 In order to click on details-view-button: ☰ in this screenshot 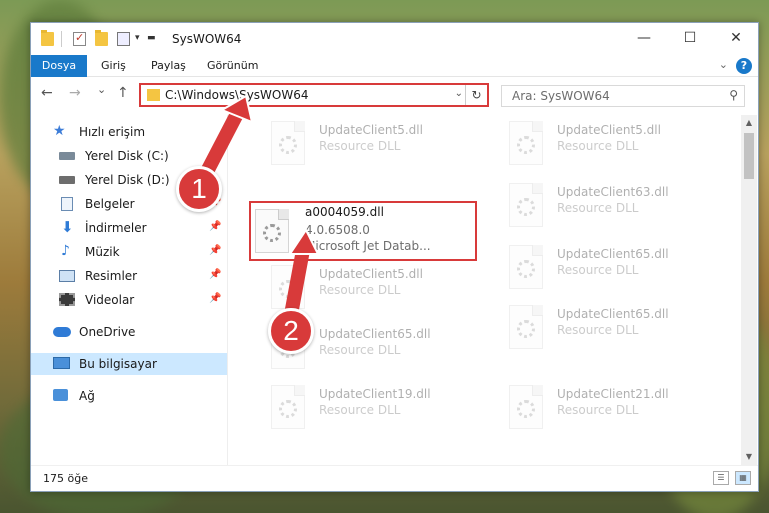, I will do `click(721, 478)`.